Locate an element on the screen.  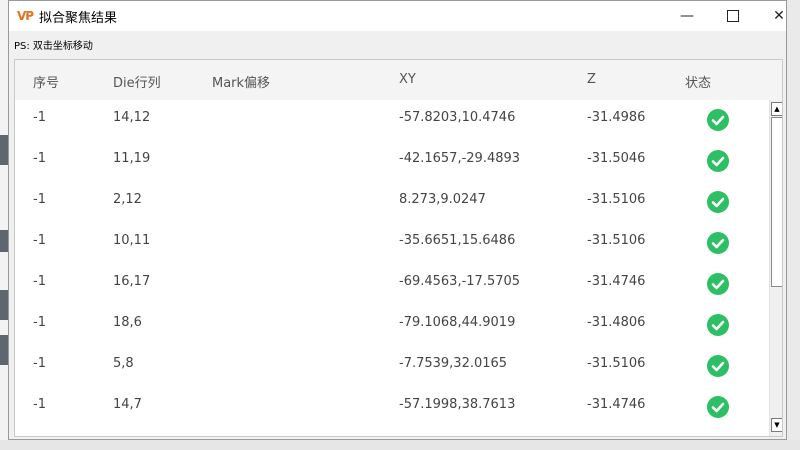
cell-z: -31.5046 is located at coordinates (616, 158).